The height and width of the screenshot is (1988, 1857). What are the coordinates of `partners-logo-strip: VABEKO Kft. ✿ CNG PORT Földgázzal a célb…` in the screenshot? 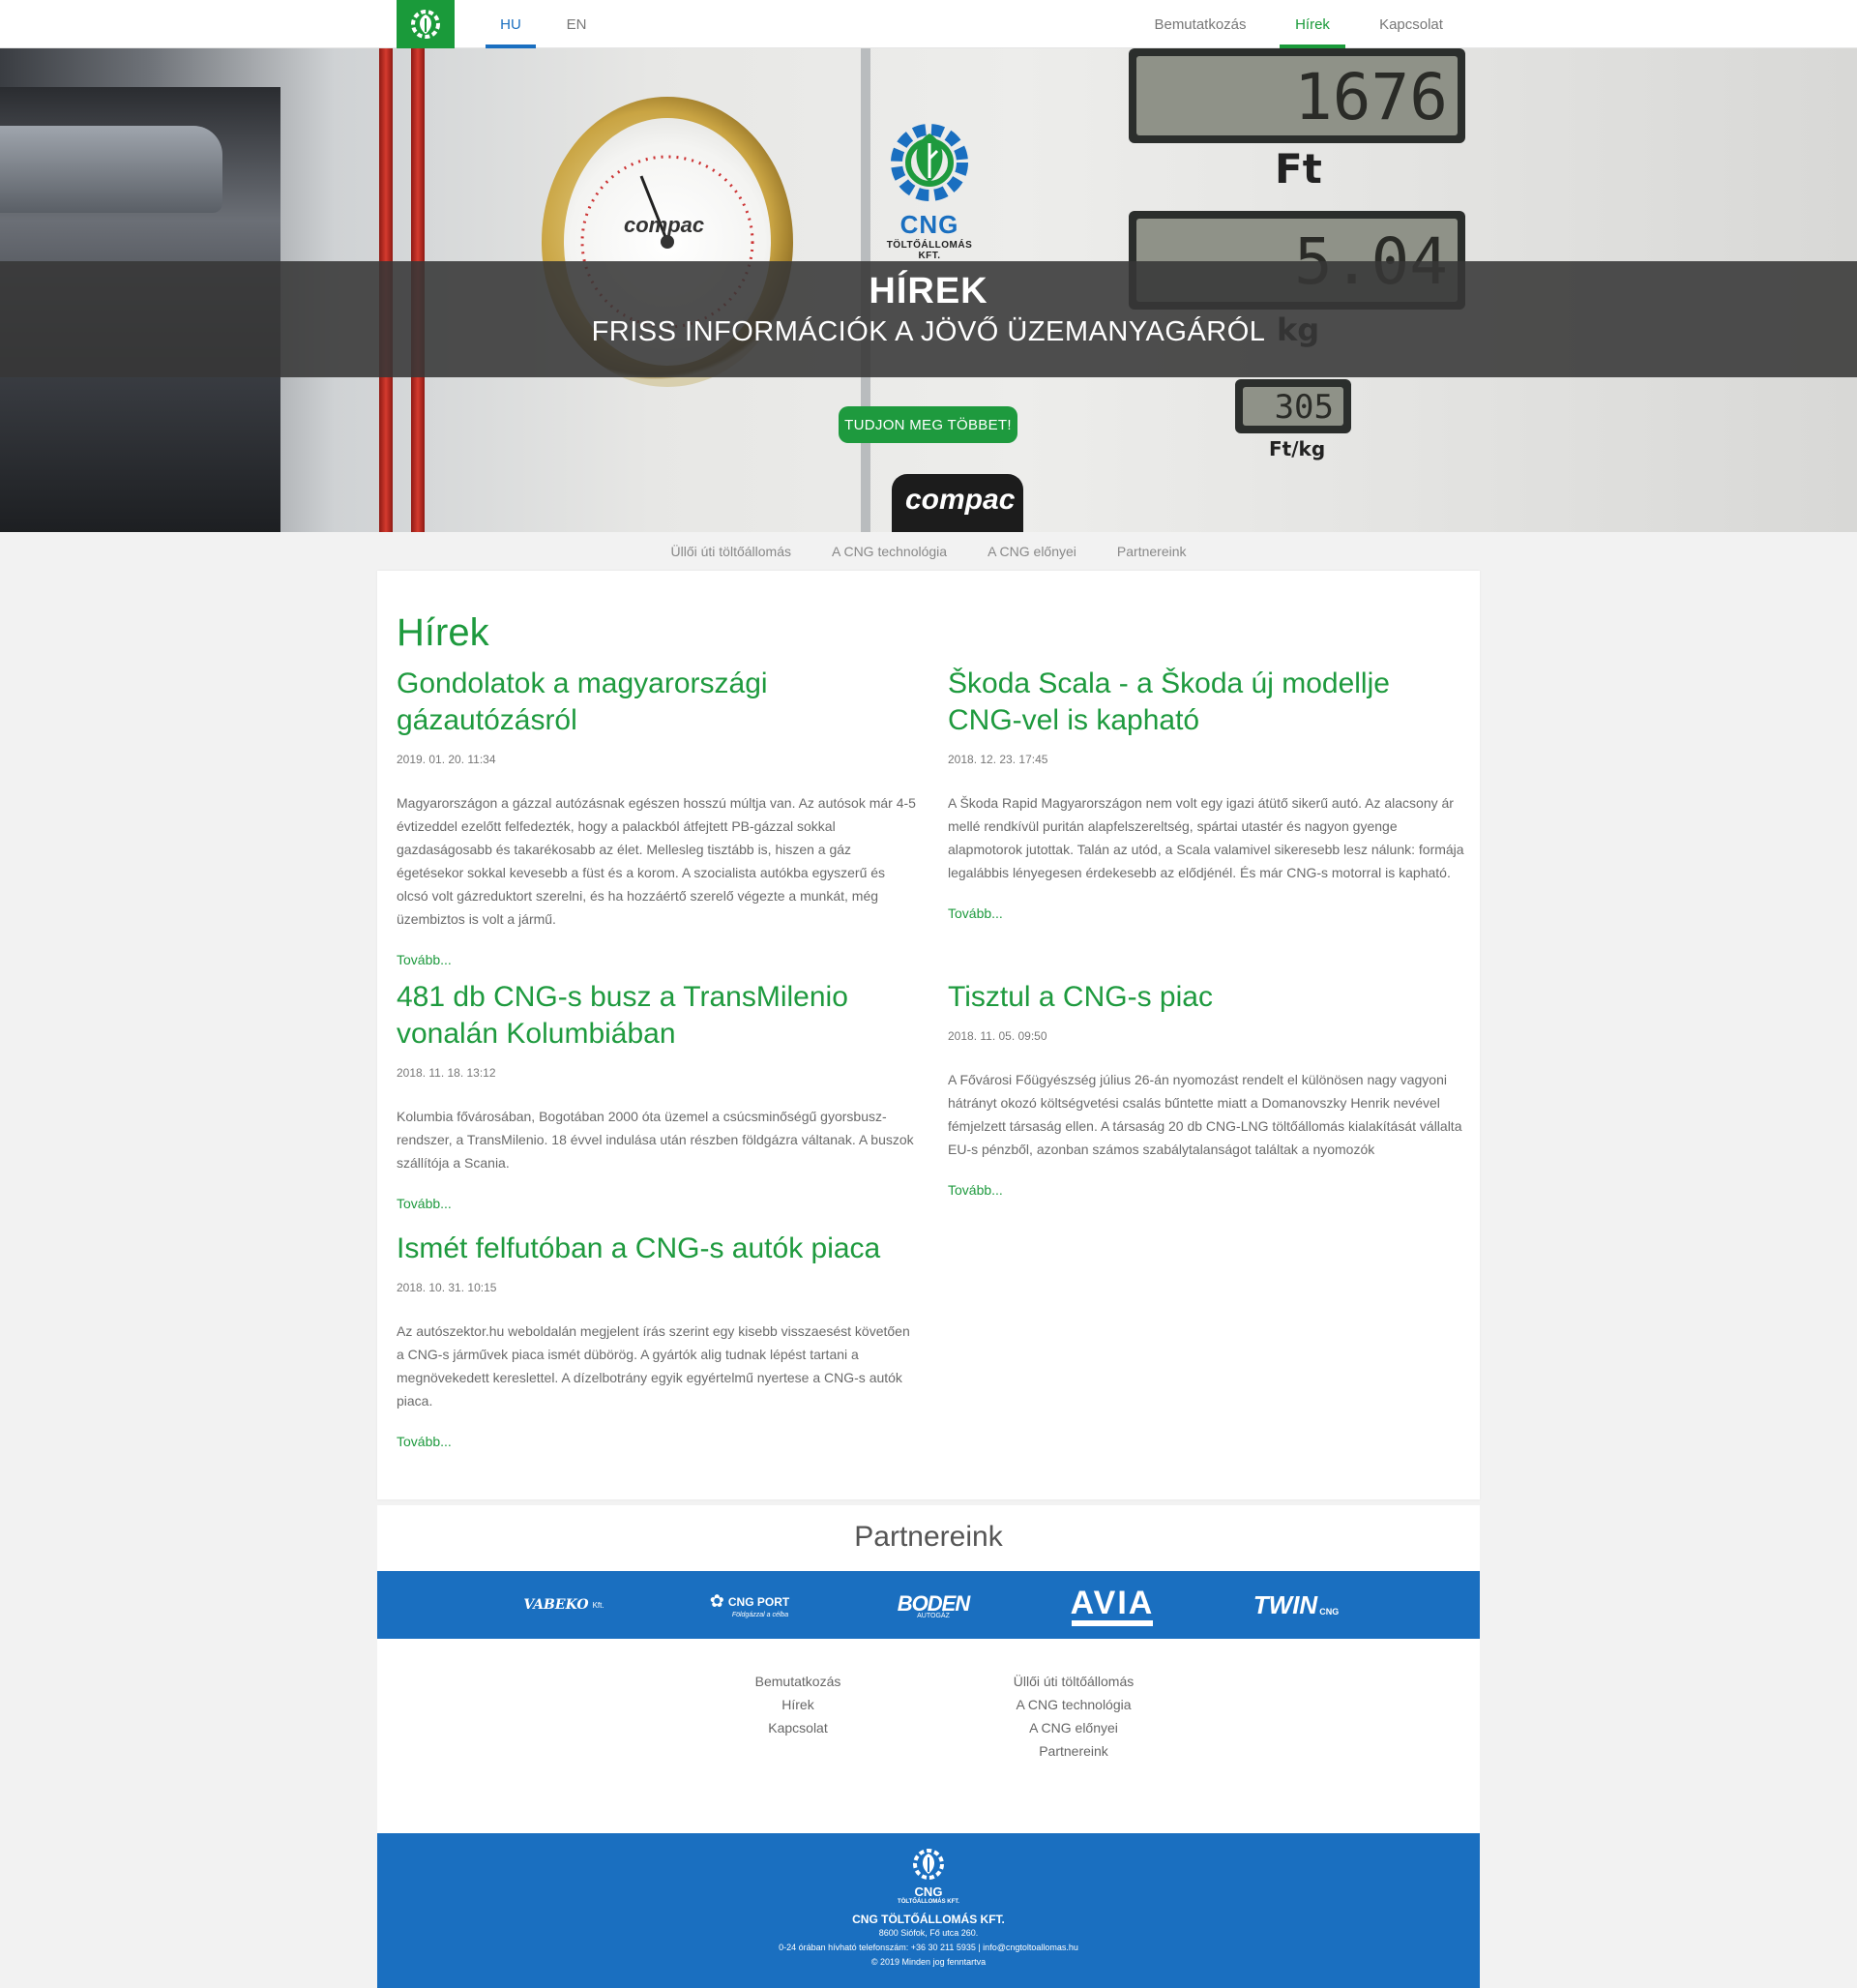 It's located at (928, 1605).